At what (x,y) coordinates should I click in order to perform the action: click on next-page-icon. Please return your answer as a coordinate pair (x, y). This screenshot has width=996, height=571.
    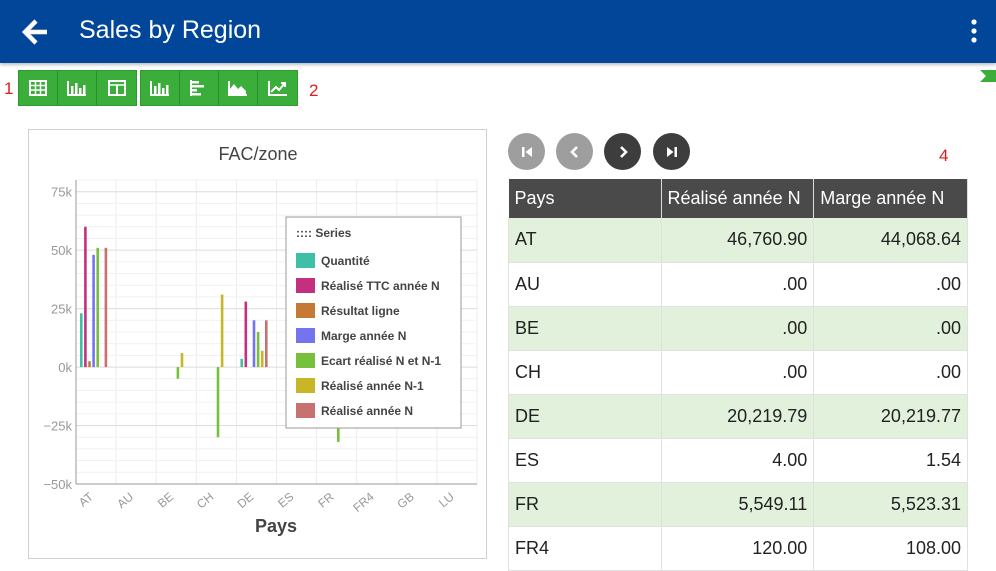
    Looking at the image, I should click on (623, 151).